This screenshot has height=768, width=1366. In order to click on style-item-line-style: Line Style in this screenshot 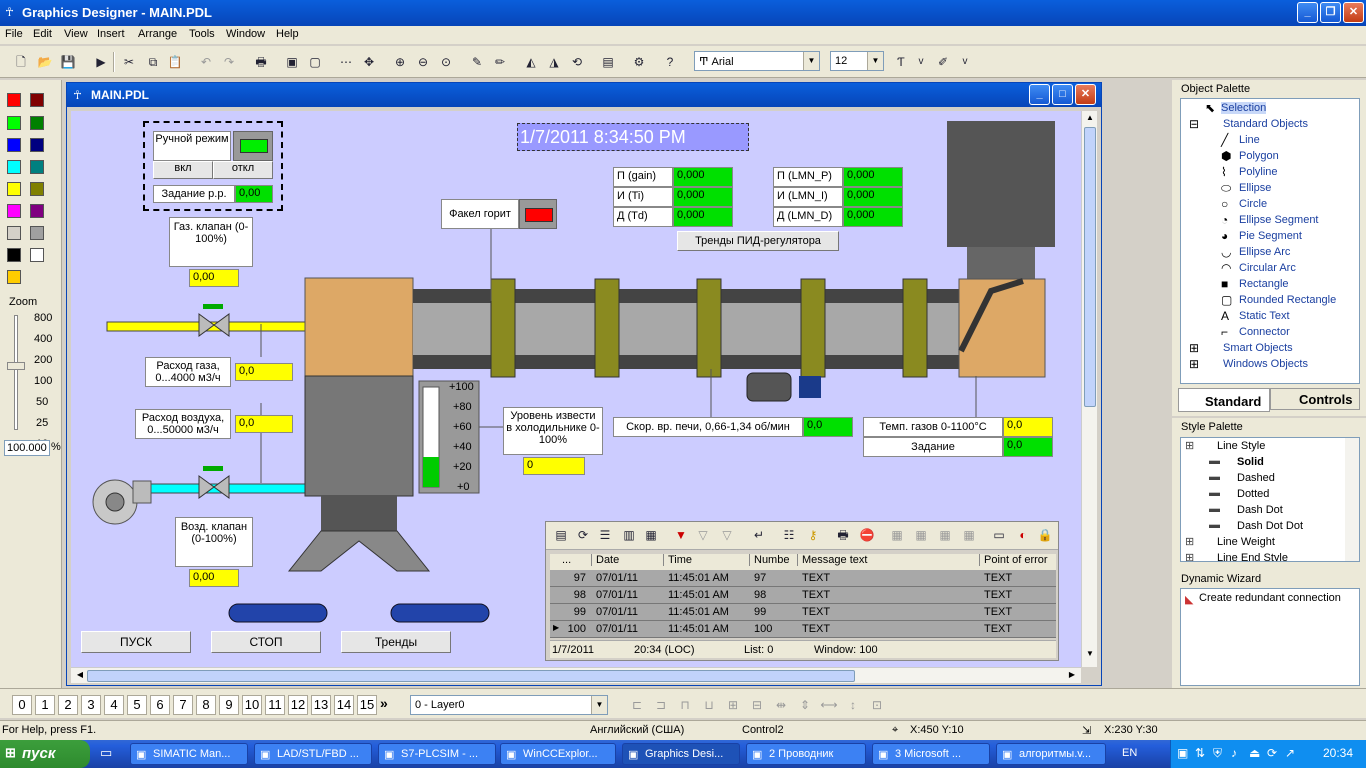, I will do `click(1241, 446)`.